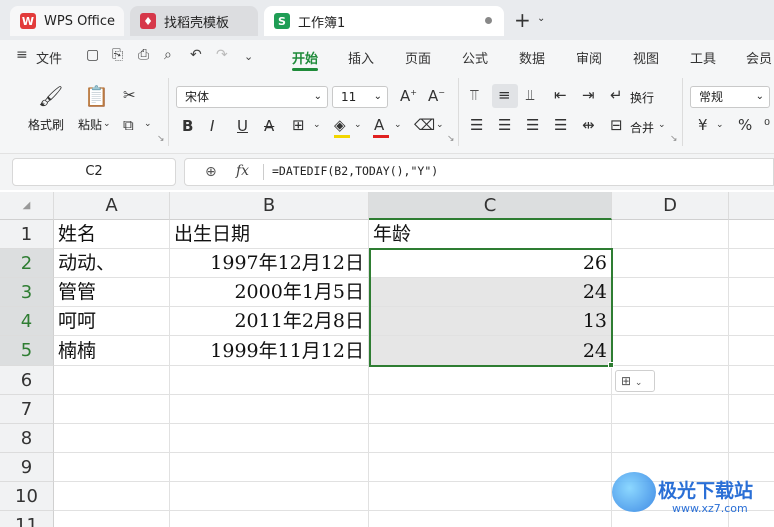  I want to click on cell-d1, so click(670, 234).